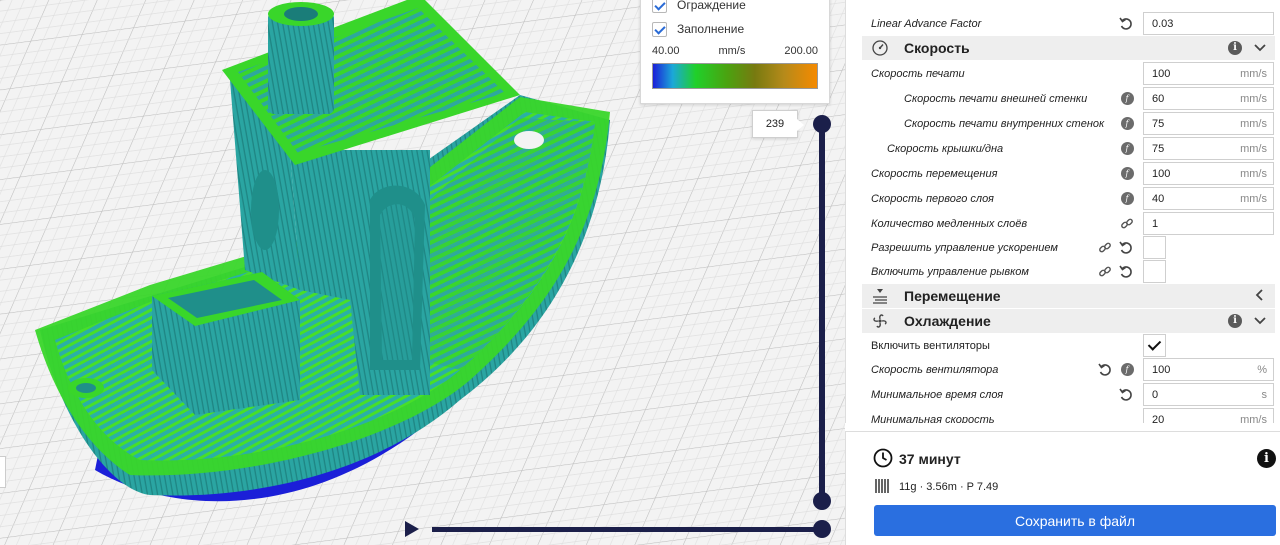 The height and width of the screenshot is (545, 1280). Describe the element at coordinates (918, 73) in the screenshot. I see `setting-label: Скорость печати` at that location.